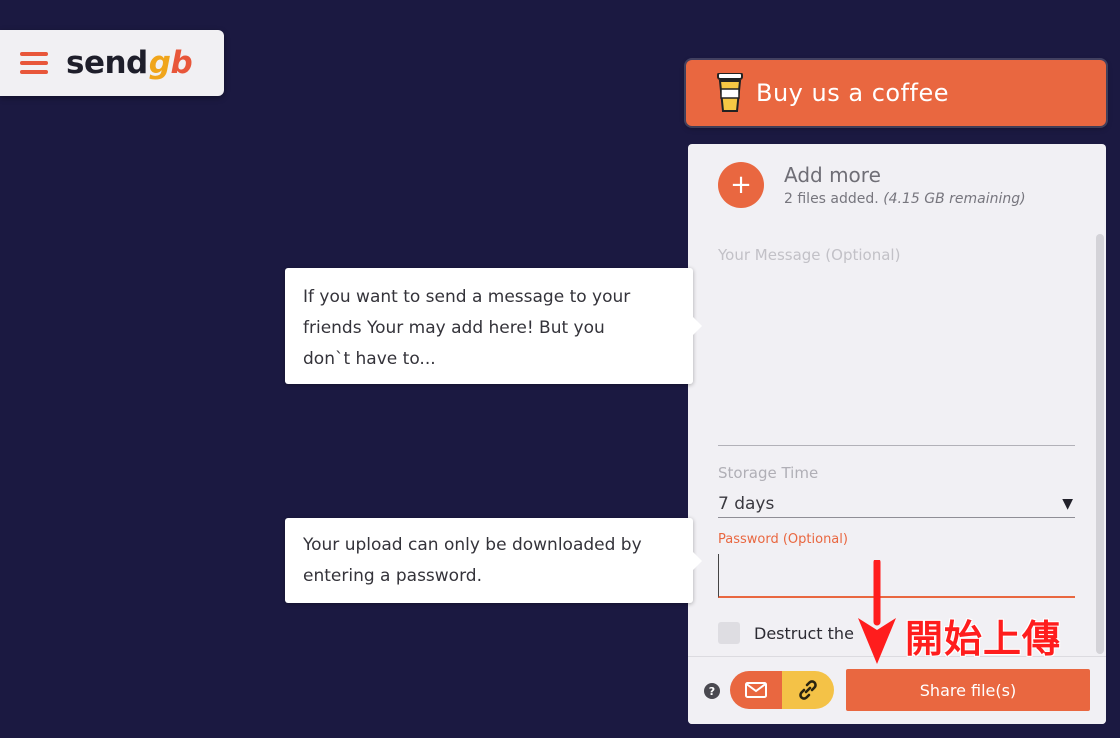 This screenshot has width=1120, height=738. I want to click on share-files-button: Share file(s), so click(968, 690).